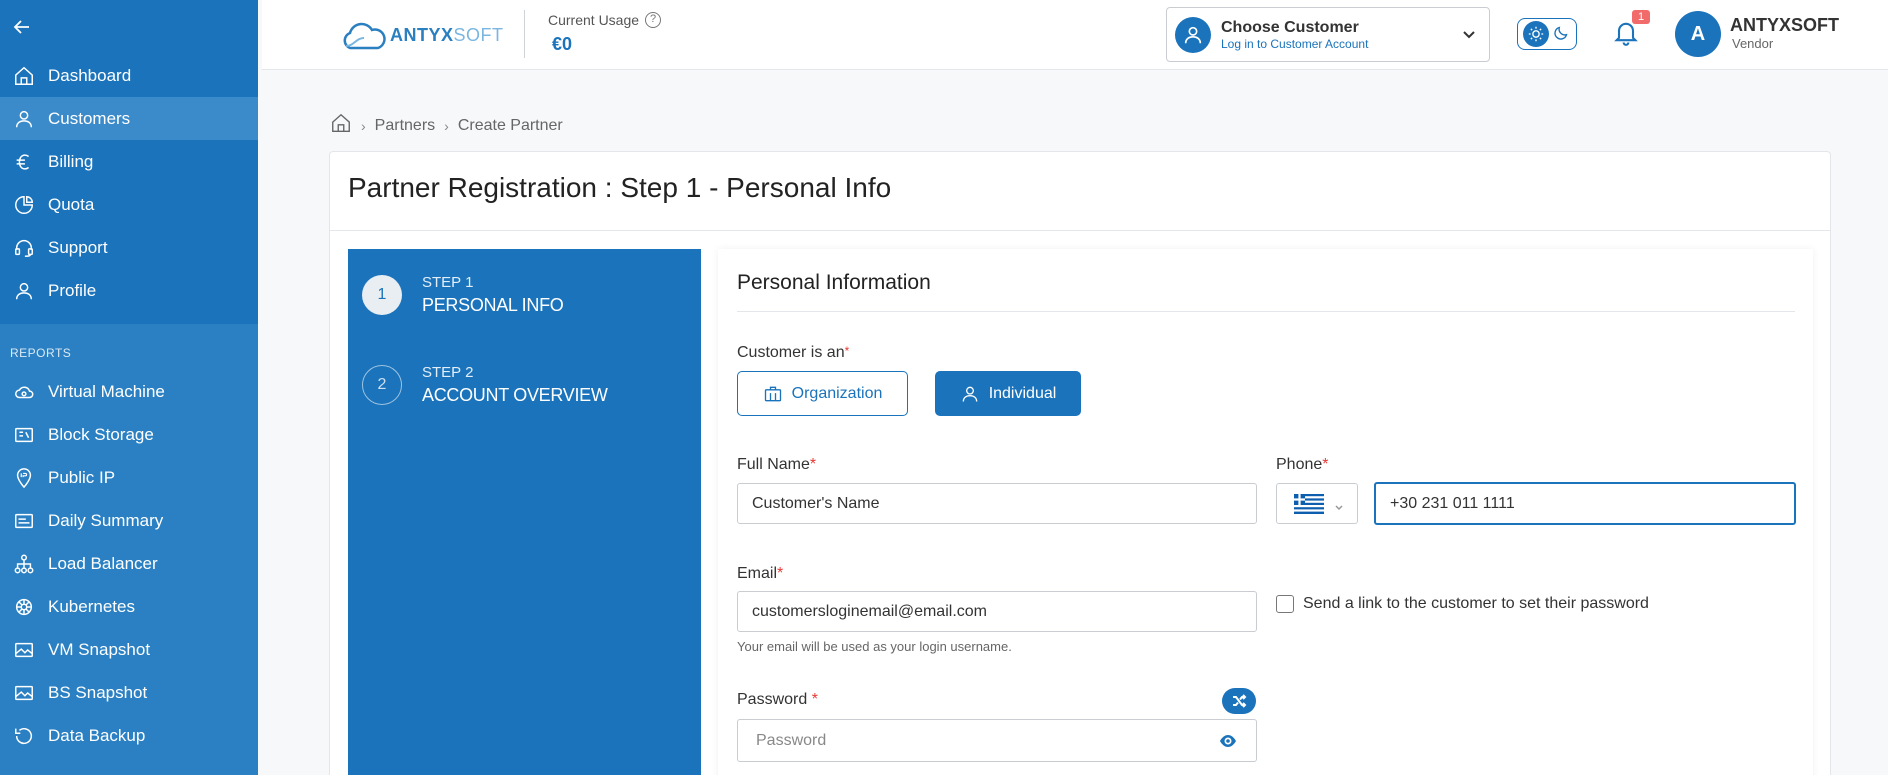  I want to click on show-password-eye-icon, so click(1228, 741).